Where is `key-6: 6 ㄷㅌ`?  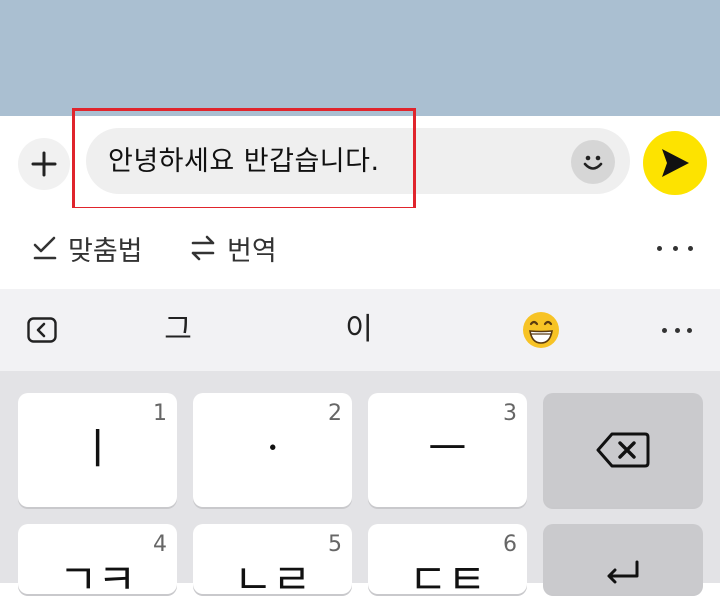
key-6: 6 ㄷㅌ is located at coordinates (447, 564).